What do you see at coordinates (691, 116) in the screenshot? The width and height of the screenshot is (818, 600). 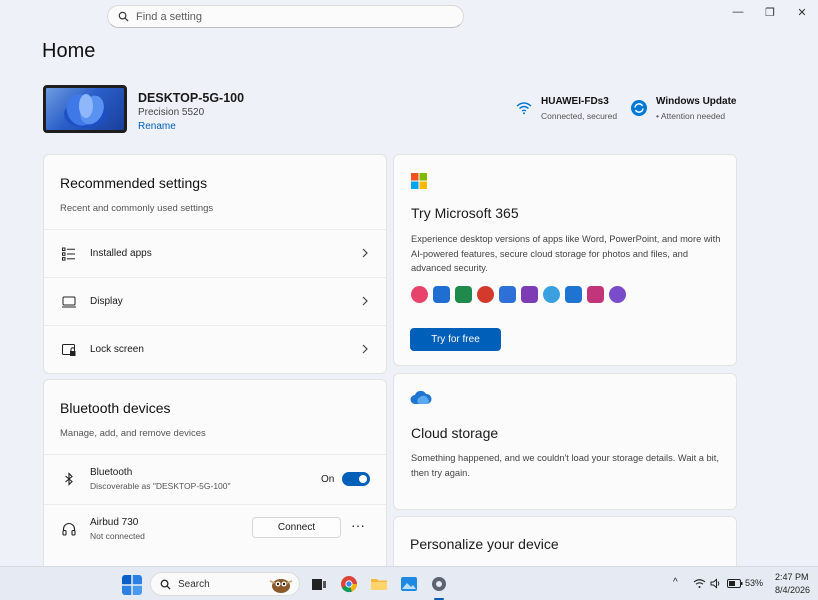 I see `windows-update-subtitle: • Attention needed` at bounding box center [691, 116].